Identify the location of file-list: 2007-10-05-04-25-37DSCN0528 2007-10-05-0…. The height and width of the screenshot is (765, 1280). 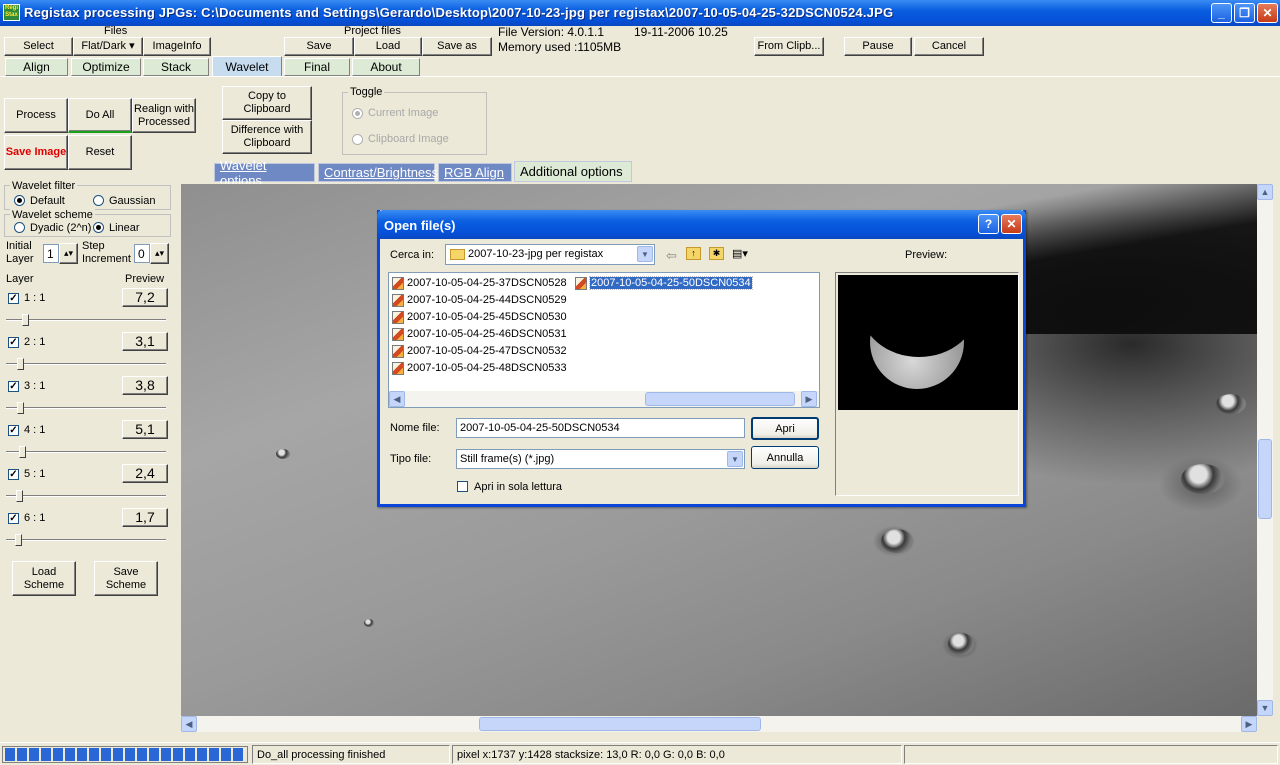
(604, 340).